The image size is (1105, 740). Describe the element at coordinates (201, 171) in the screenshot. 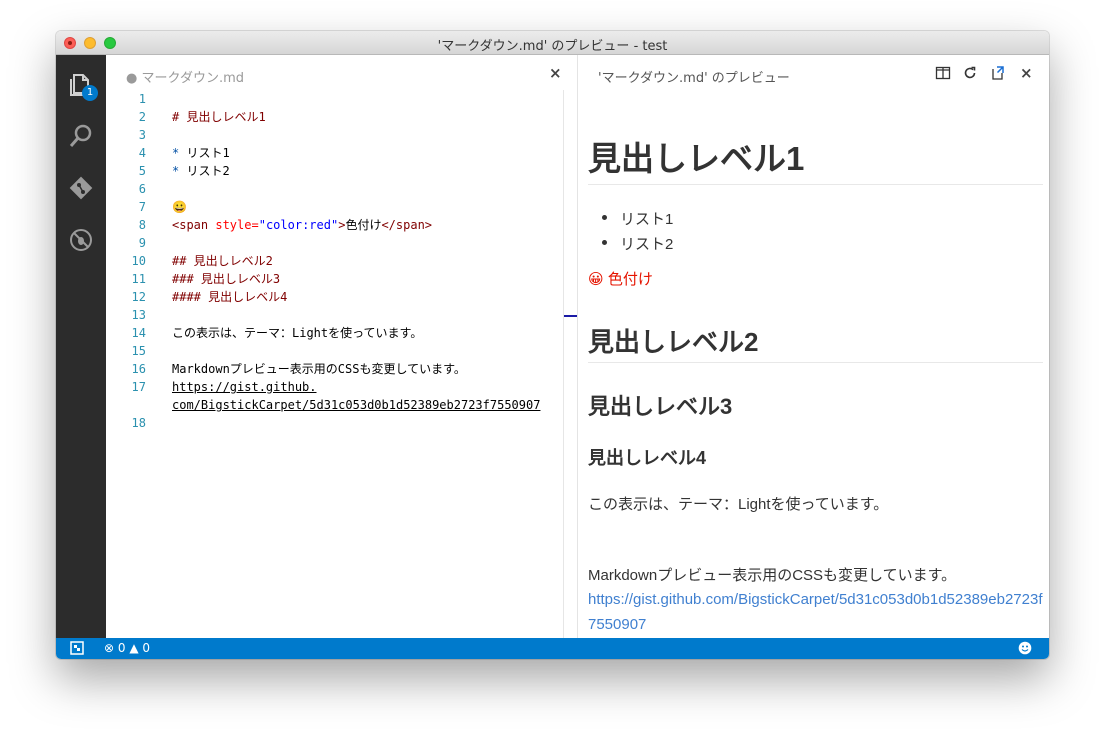

I see `code-text: * リスト2` at that location.